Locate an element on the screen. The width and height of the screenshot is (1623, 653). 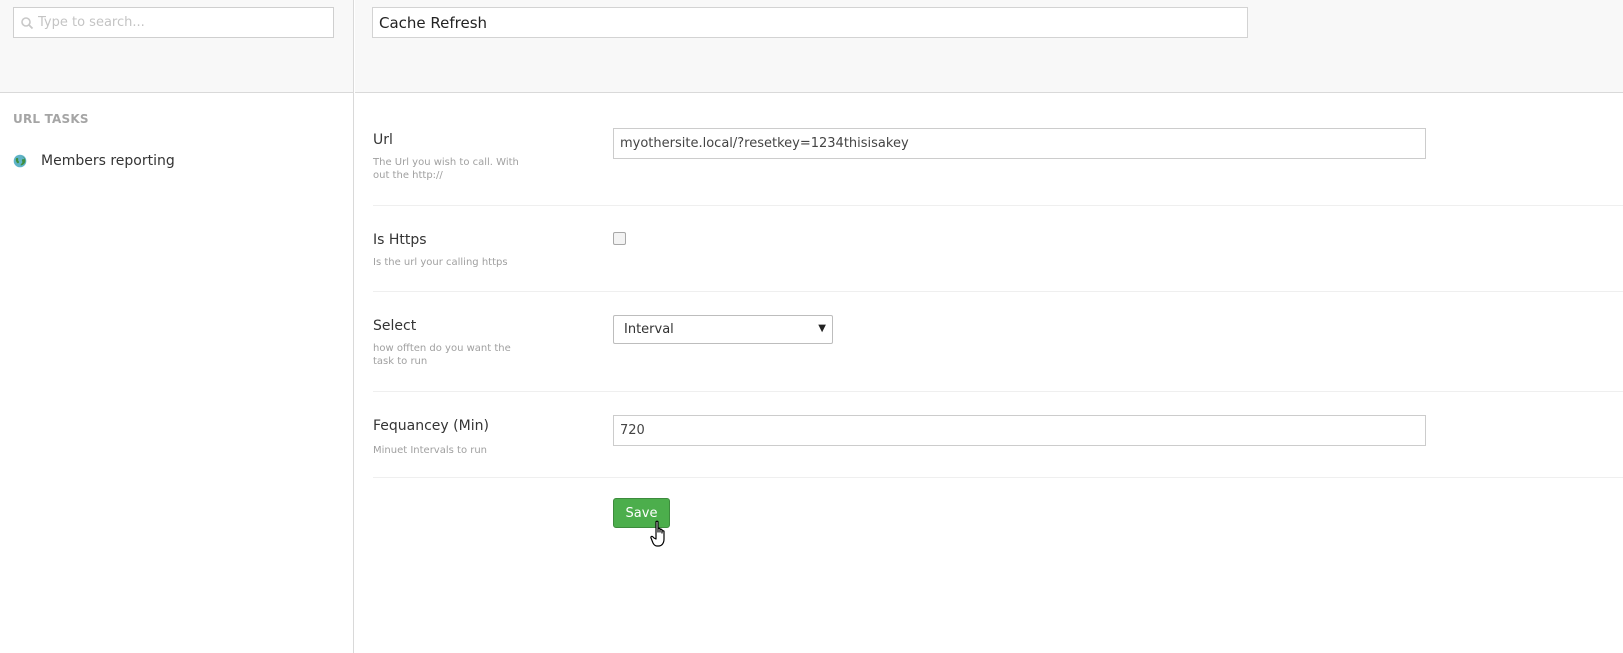
select-value: Interval is located at coordinates (649, 329).